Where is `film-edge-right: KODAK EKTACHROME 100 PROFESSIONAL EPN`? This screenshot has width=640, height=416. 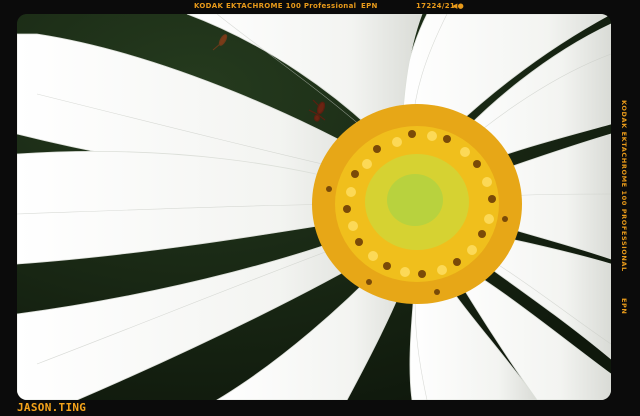
film-edge-right: KODAK EKTACHROME 100 PROFESSIONAL EPN is located at coordinates (623, 250).